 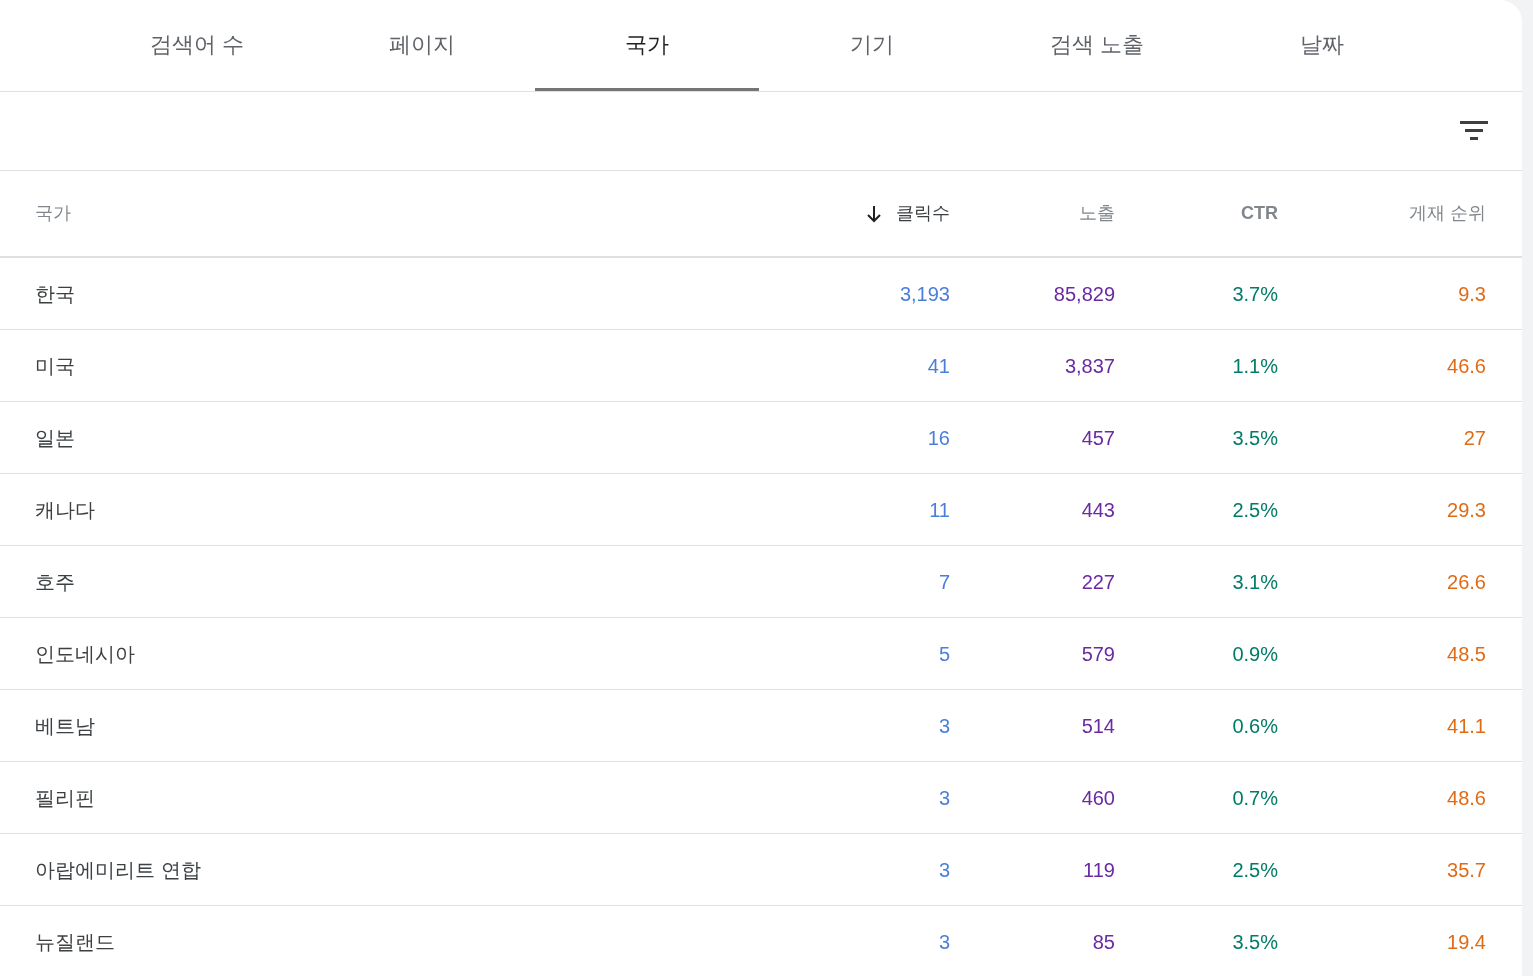 I want to click on country-cell-text: 호주, so click(x=55, y=582).